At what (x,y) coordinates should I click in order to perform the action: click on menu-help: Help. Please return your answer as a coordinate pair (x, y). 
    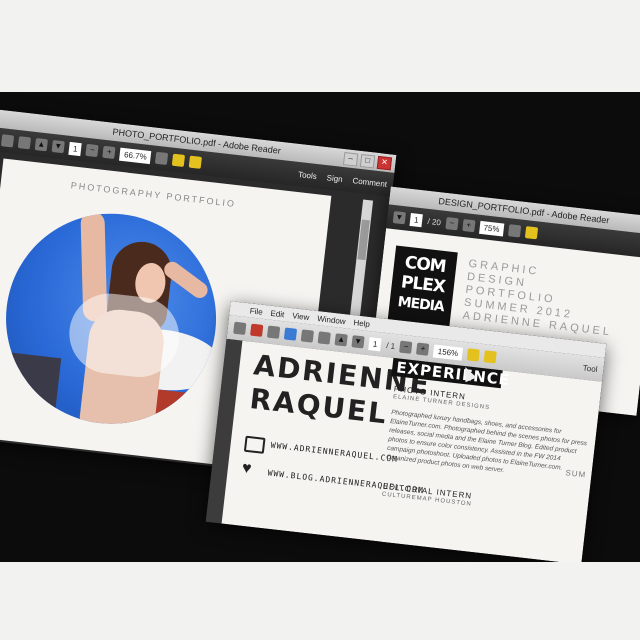
    Looking at the image, I should click on (361, 323).